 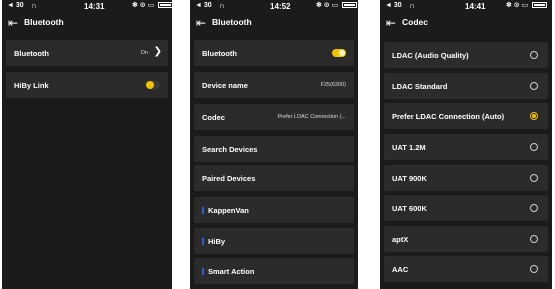 I want to click on codec-option-label: AAC, so click(x=400, y=269).